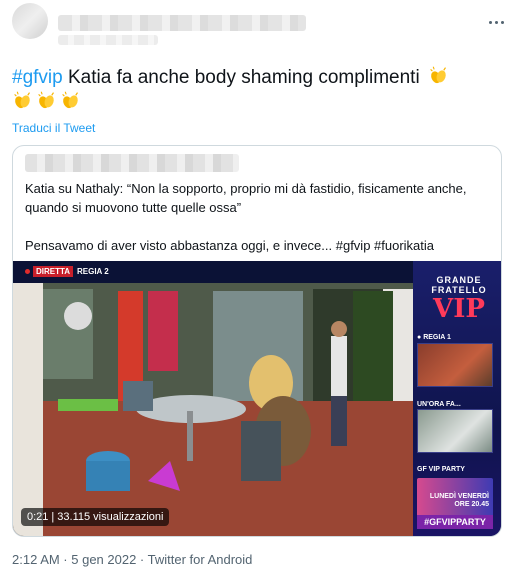 The image size is (515, 581). Describe the element at coordinates (455, 522) in the screenshot. I see `gfvipparty-tag: #GFVIPPARTY` at that location.